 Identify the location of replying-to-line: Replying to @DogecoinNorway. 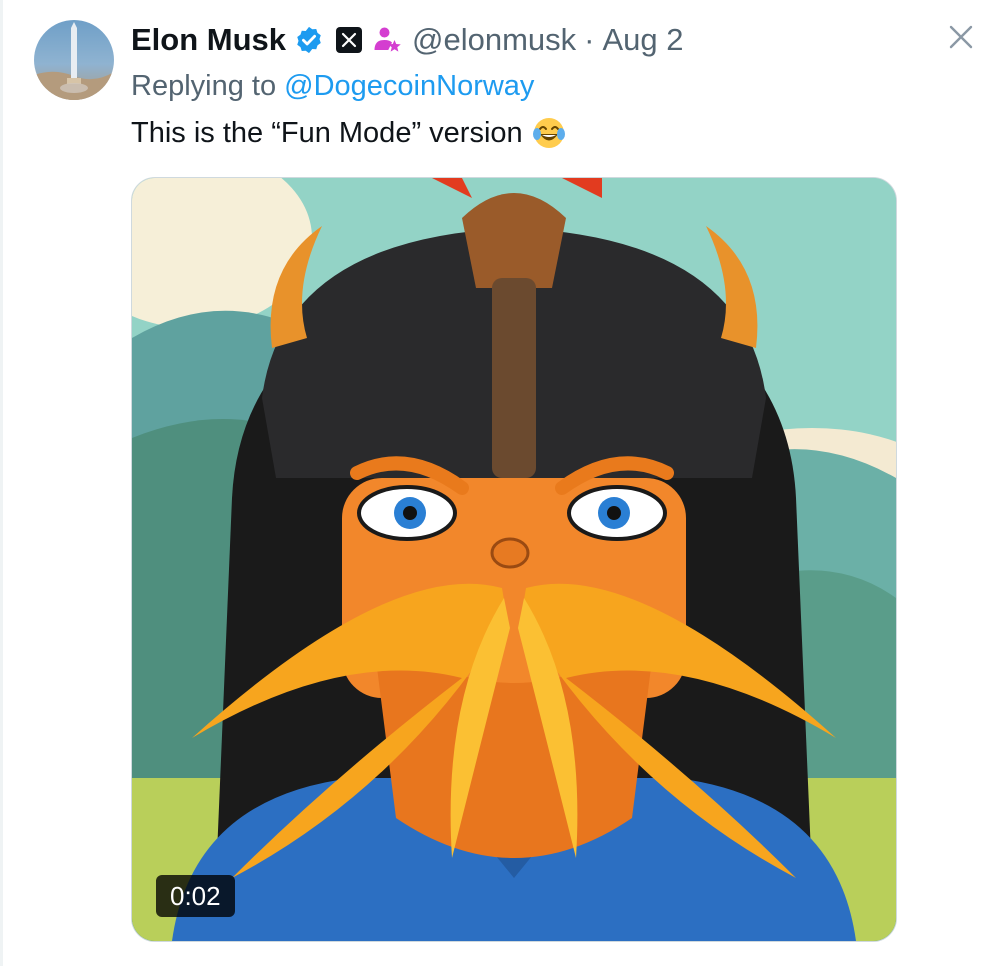
(332, 86).